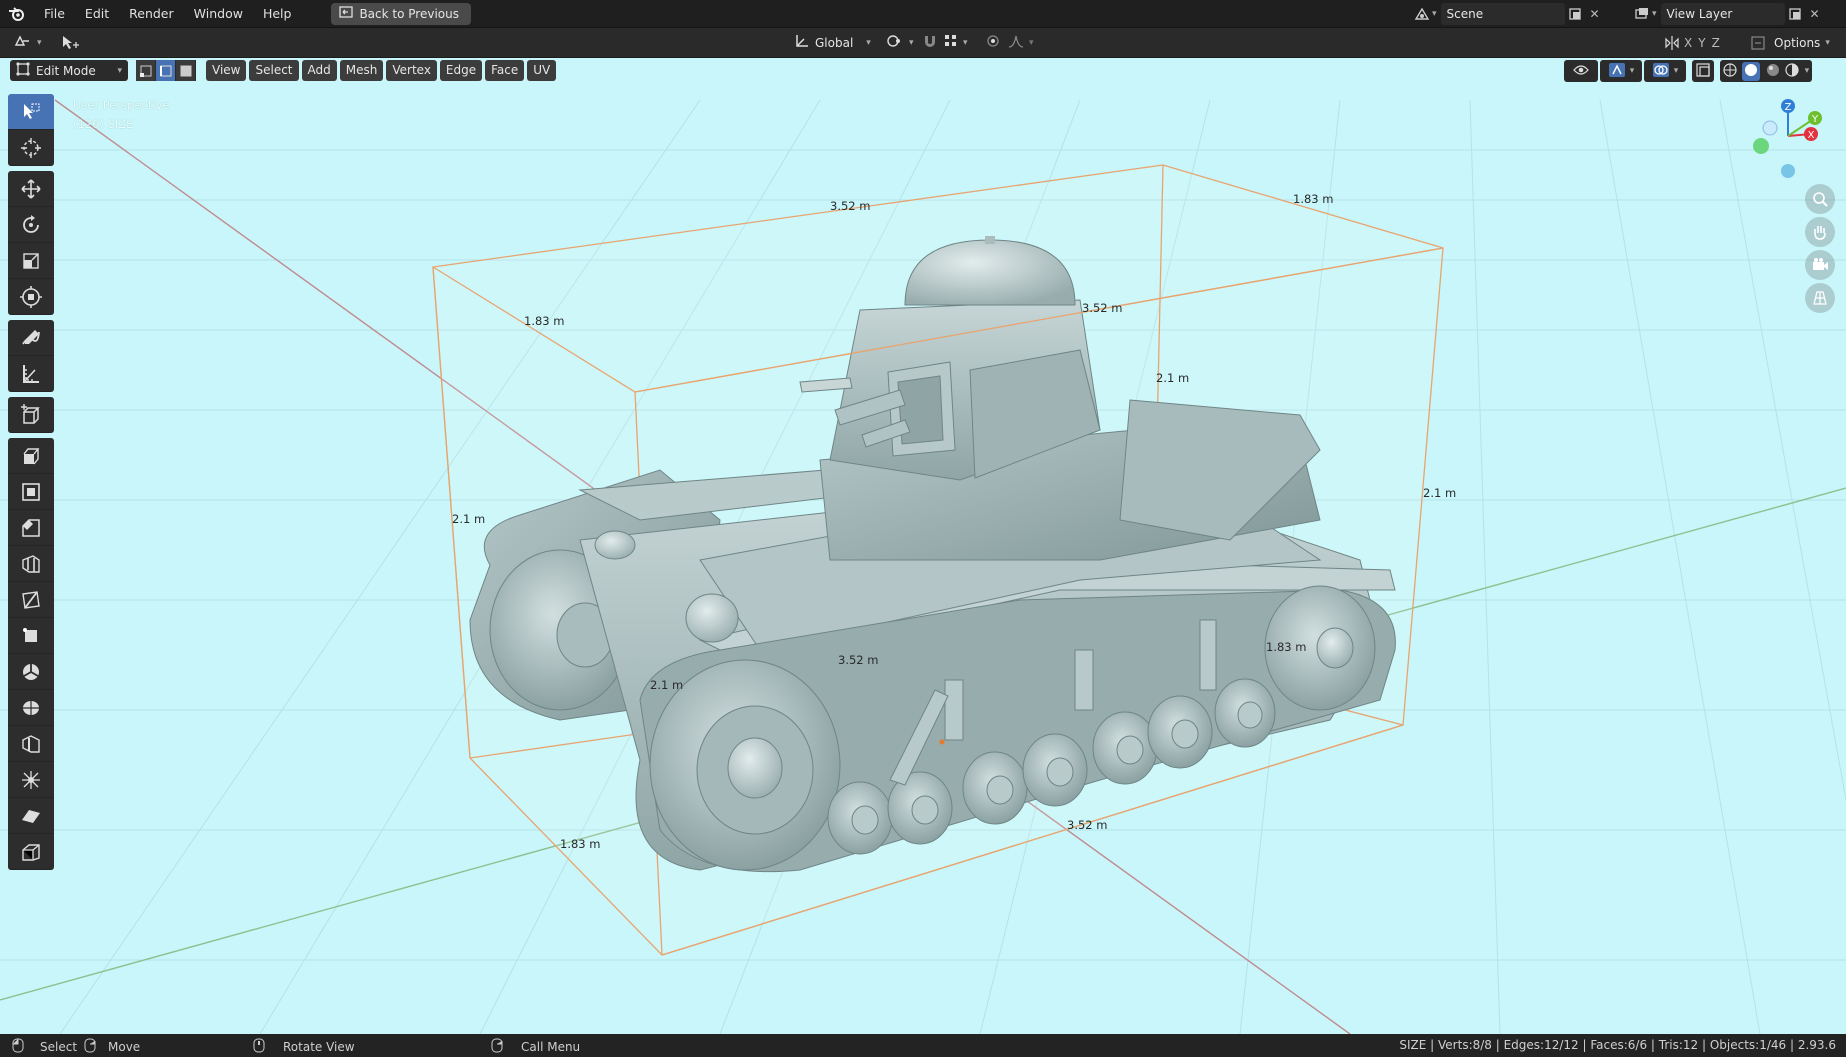 The image size is (1846, 1057). Describe the element at coordinates (1758, 43) in the screenshot. I see `auto-merge-icon` at that location.